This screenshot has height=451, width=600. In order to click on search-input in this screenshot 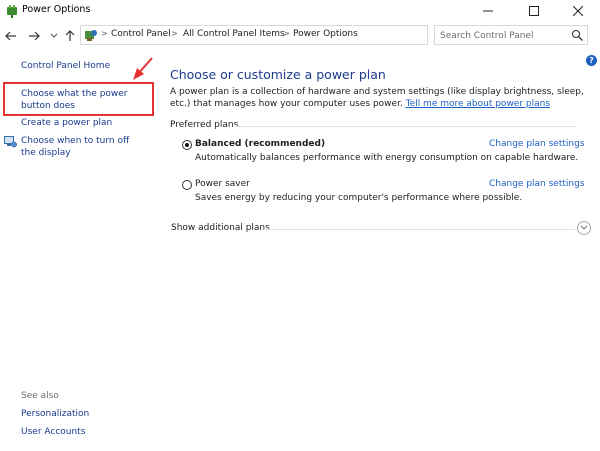, I will do `click(502, 35)`.